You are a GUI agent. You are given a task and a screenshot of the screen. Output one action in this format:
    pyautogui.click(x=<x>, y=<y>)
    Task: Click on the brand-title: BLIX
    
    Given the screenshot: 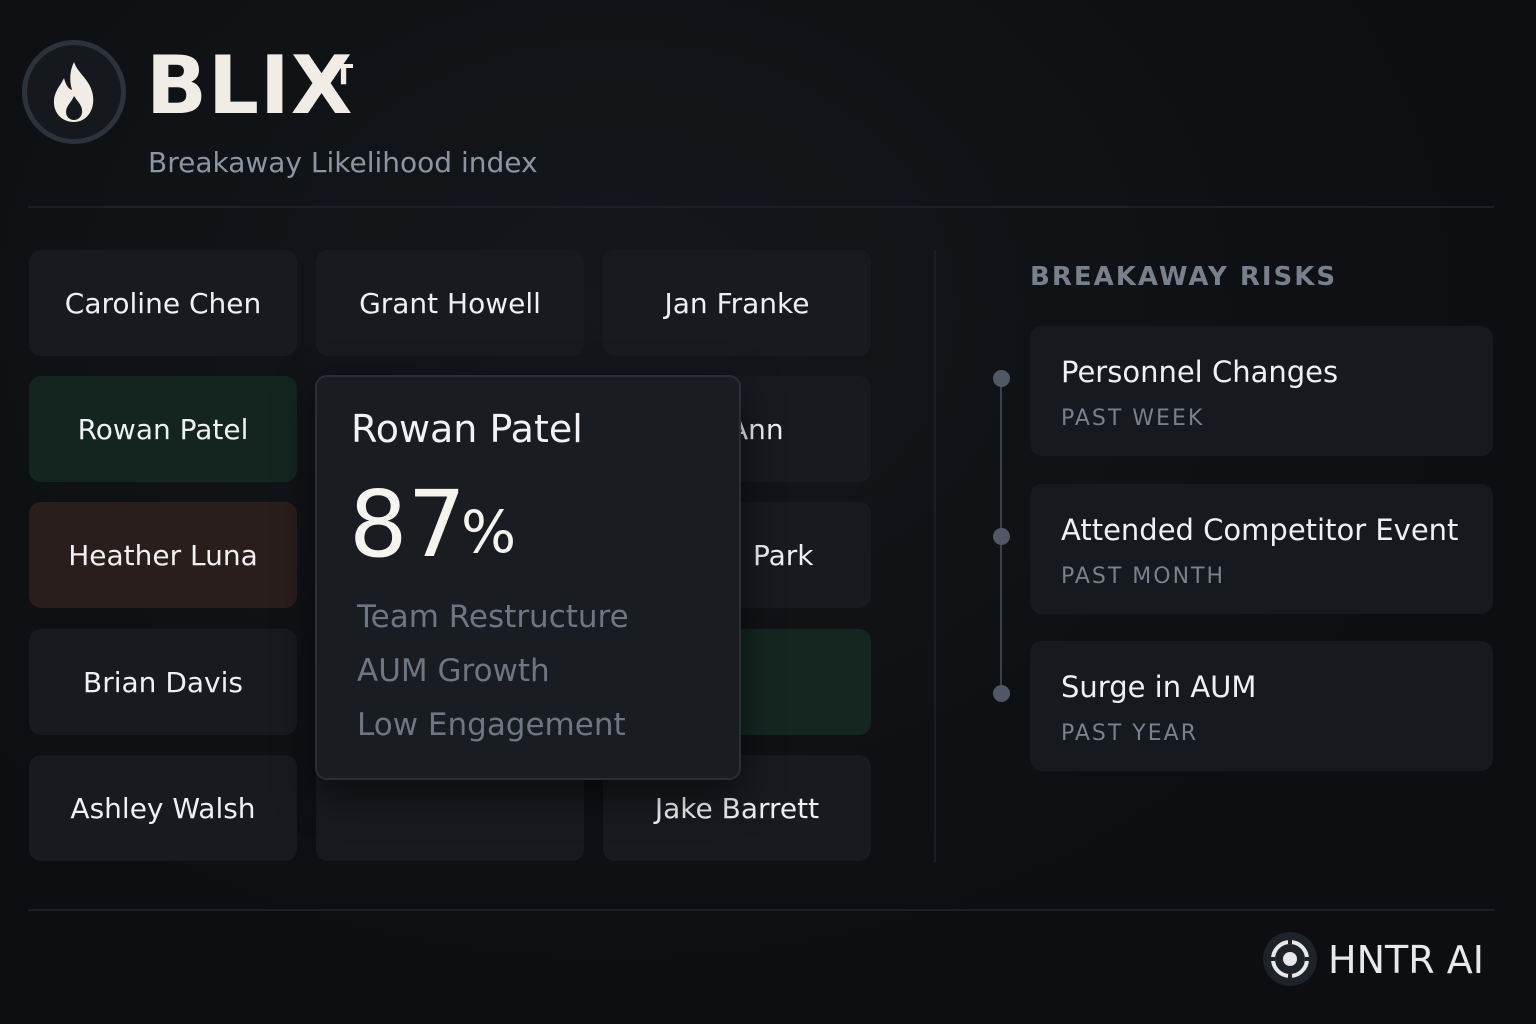 What is the action you would take?
    pyautogui.click(x=250, y=85)
    